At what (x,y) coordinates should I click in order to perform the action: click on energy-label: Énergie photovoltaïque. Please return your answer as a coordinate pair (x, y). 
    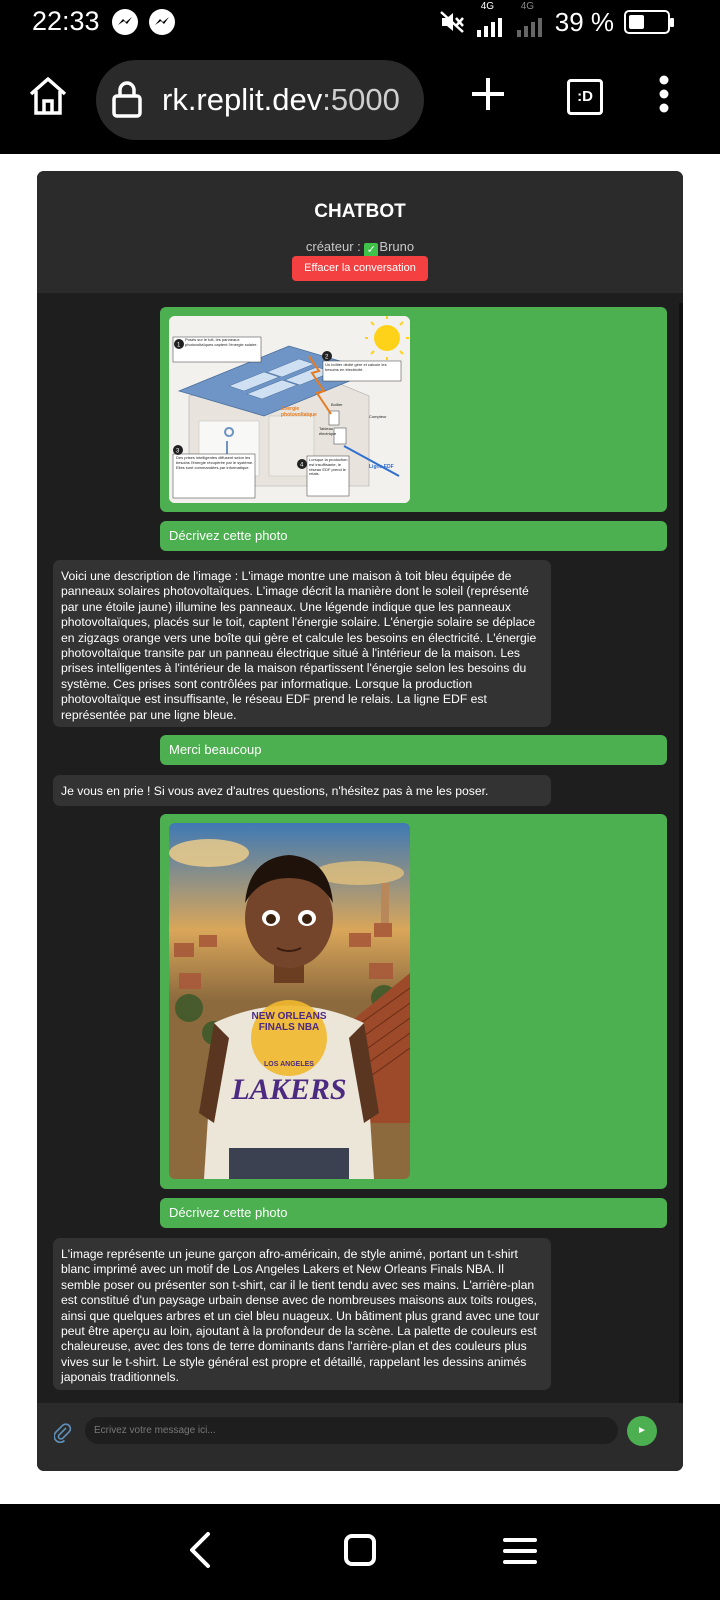
    Looking at the image, I should click on (299, 412).